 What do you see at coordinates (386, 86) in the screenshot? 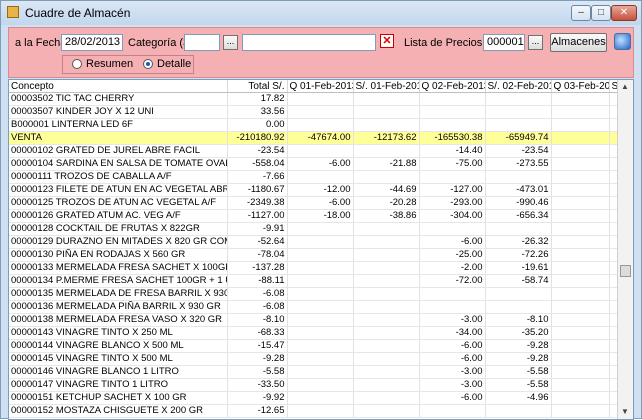
I see `column-header: S/. 01-Feb-2013` at bounding box center [386, 86].